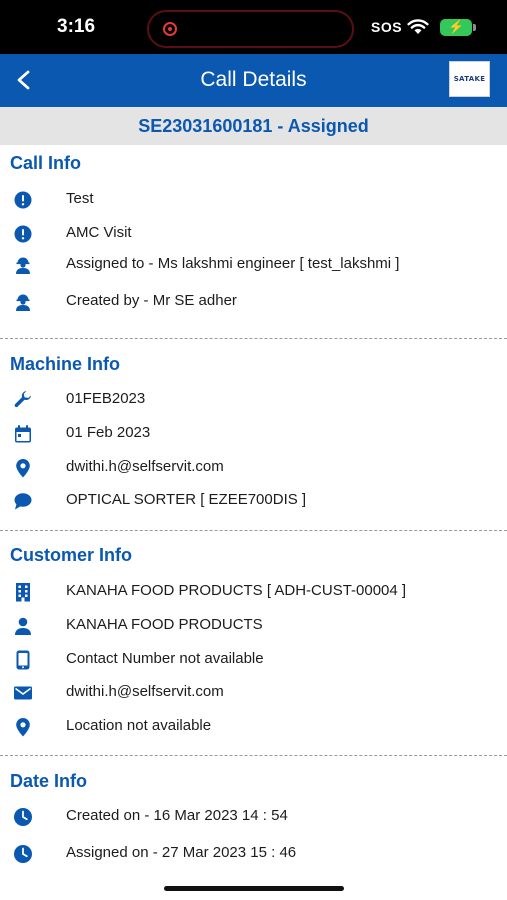 The width and height of the screenshot is (507, 900). I want to click on battery-tip, so click(474, 27).